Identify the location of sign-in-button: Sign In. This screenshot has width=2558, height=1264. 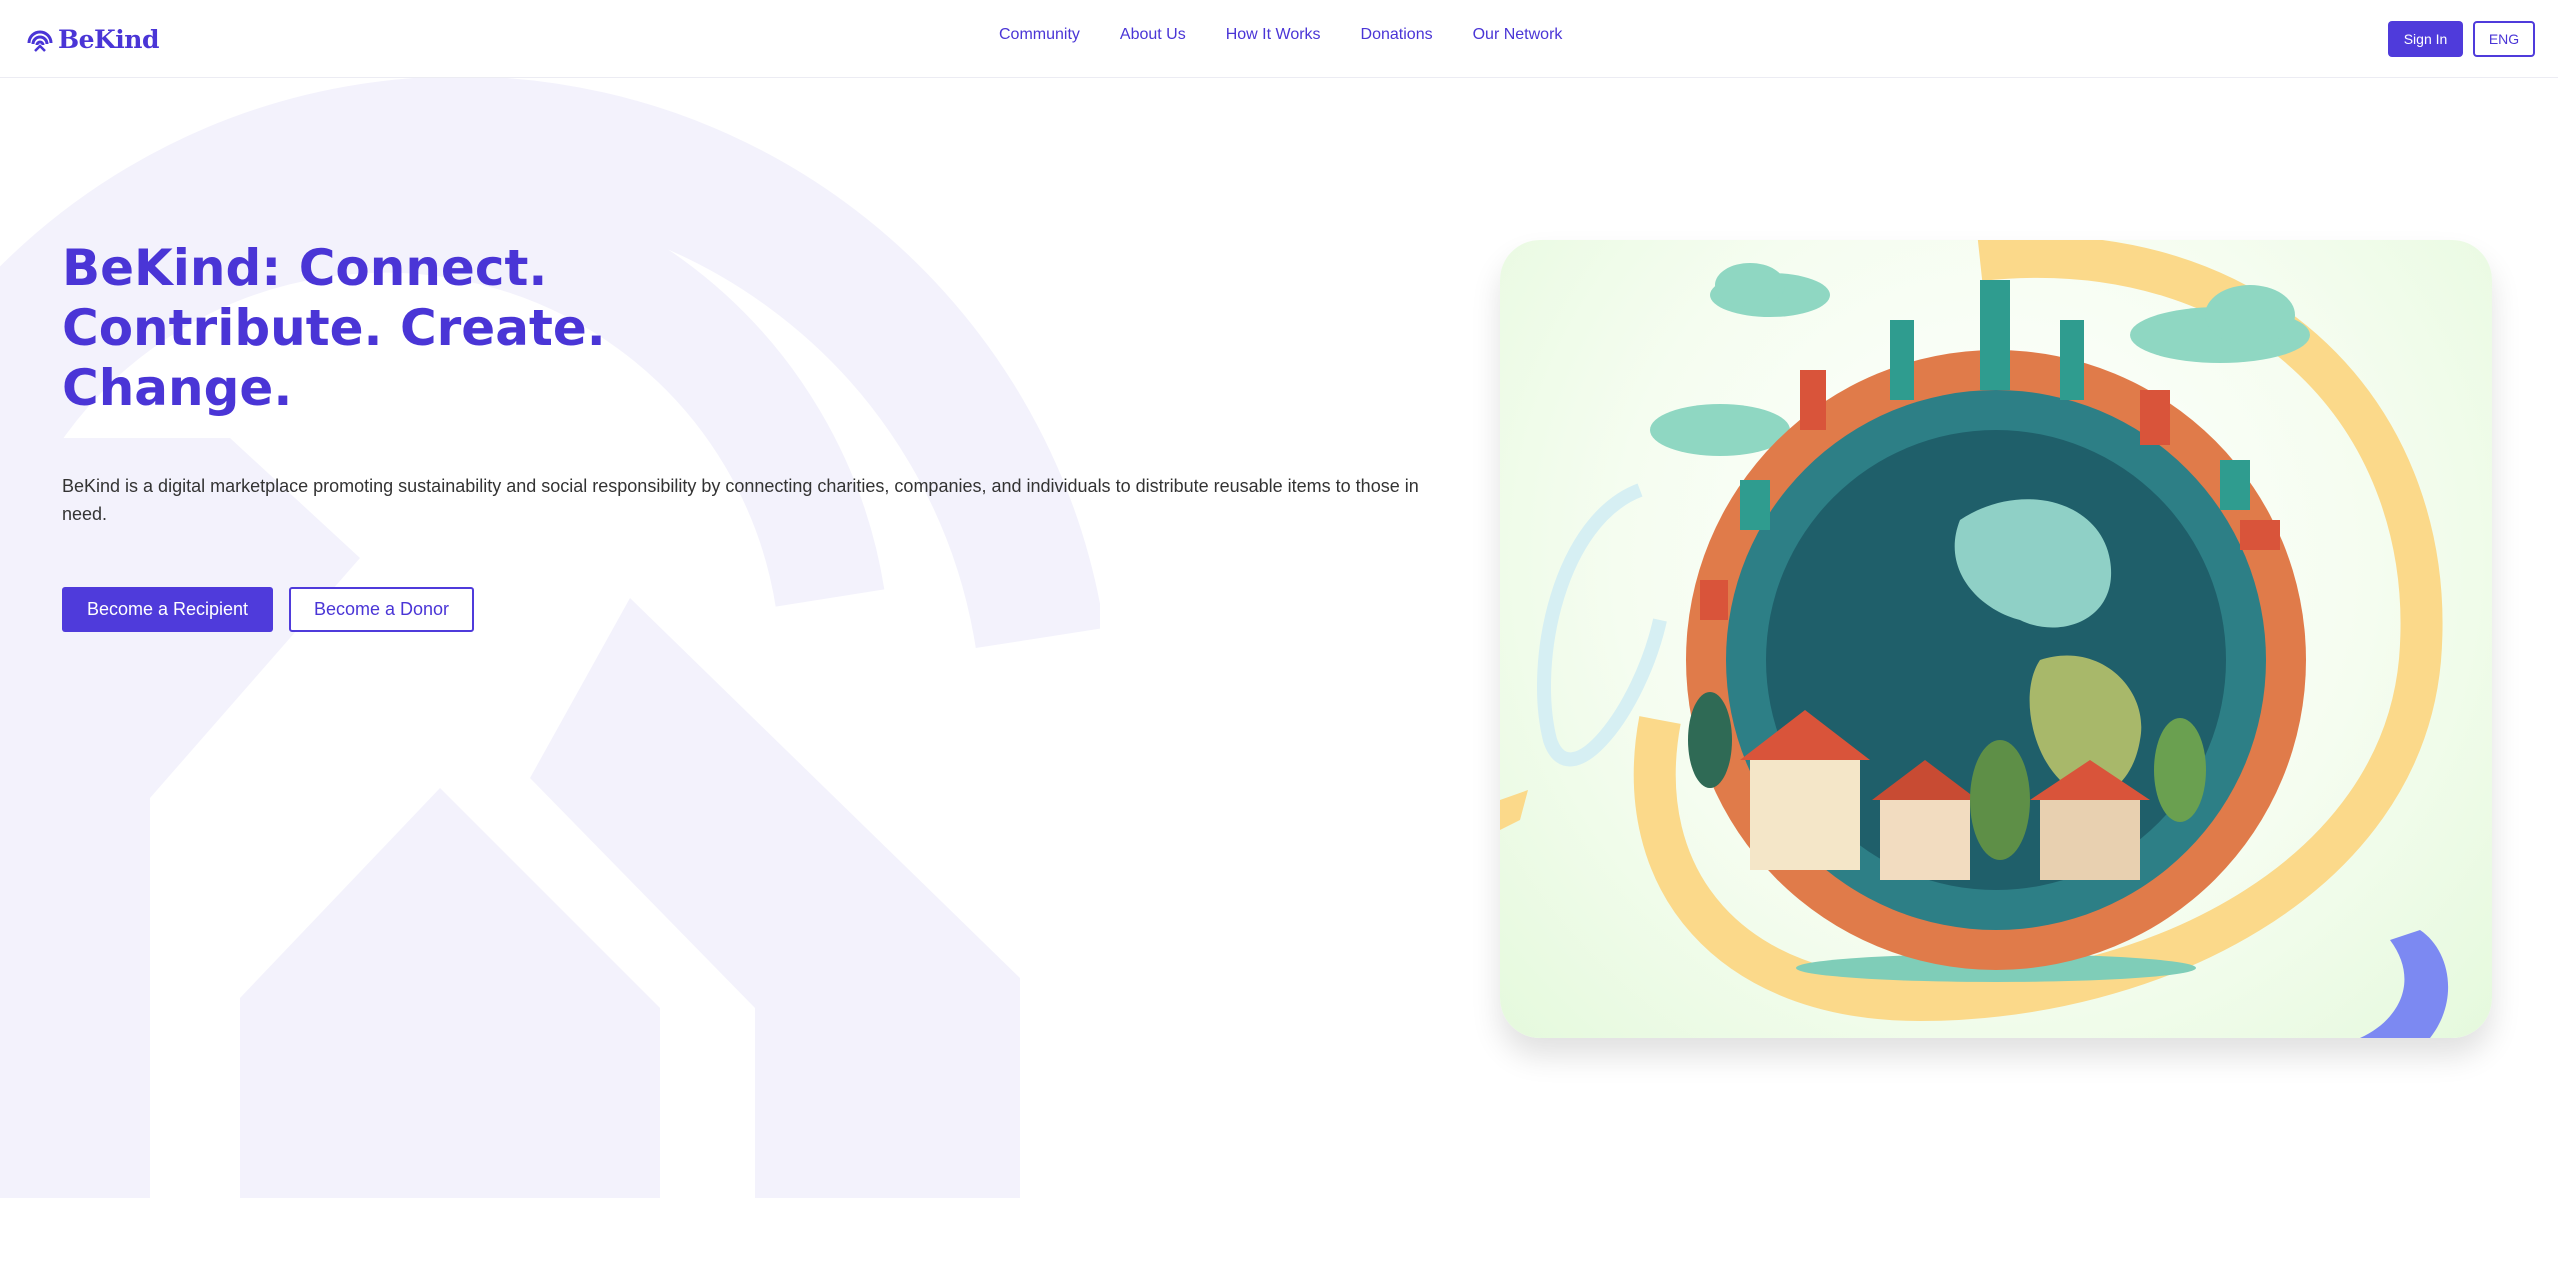
(2425, 39).